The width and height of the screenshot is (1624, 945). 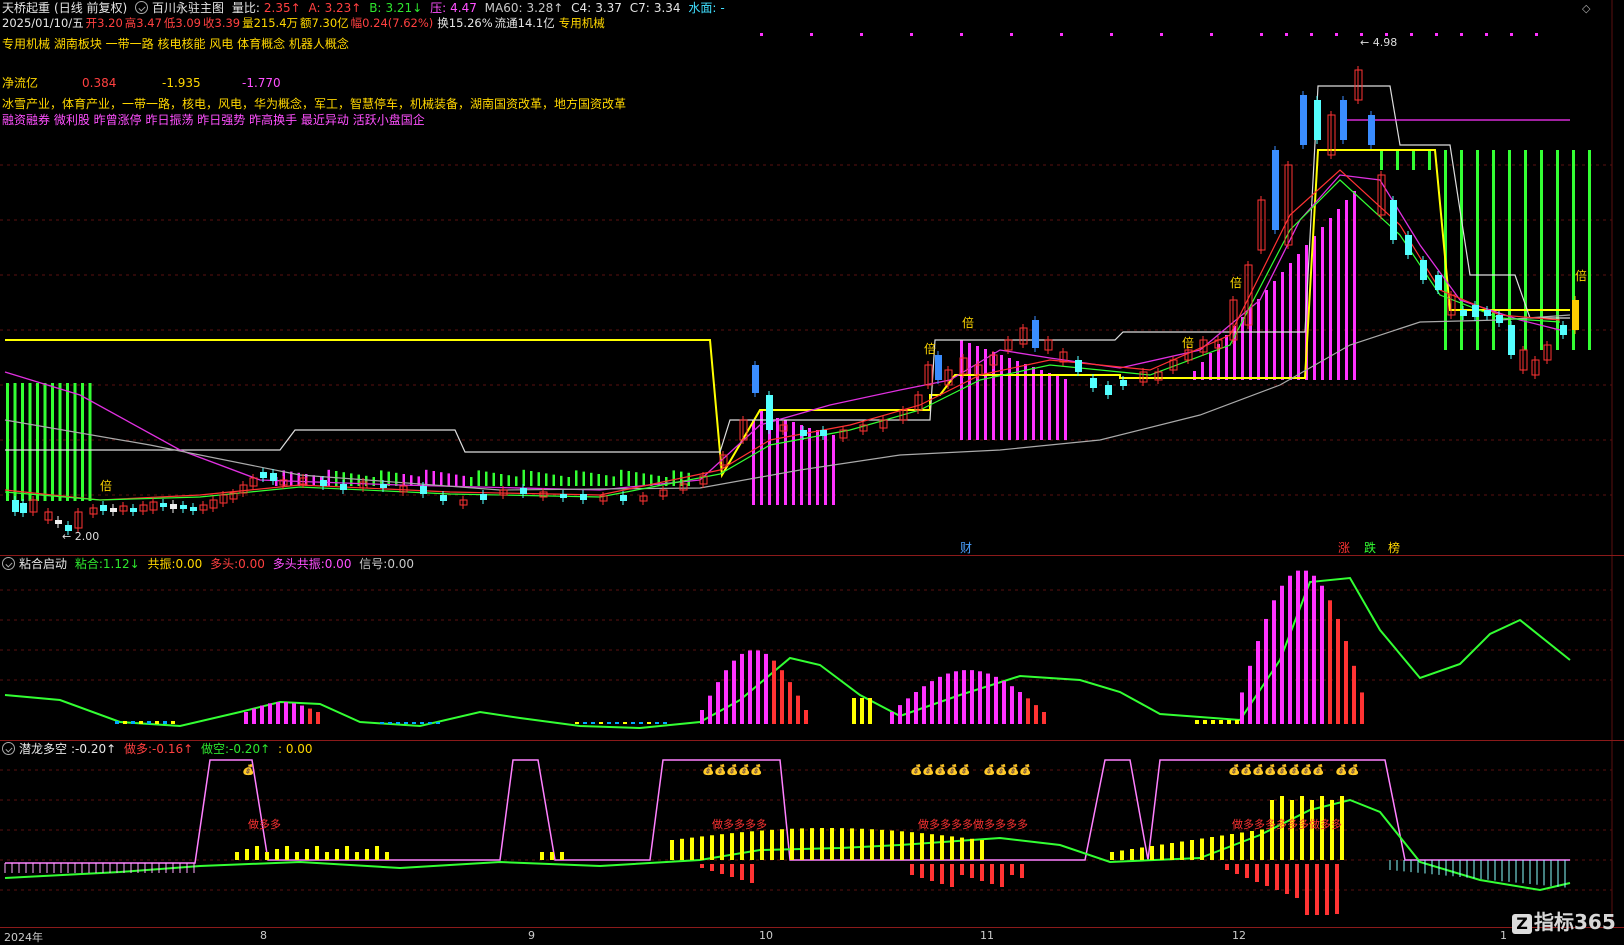 What do you see at coordinates (1239, 935) in the screenshot?
I see `x-label-dec: 12` at bounding box center [1239, 935].